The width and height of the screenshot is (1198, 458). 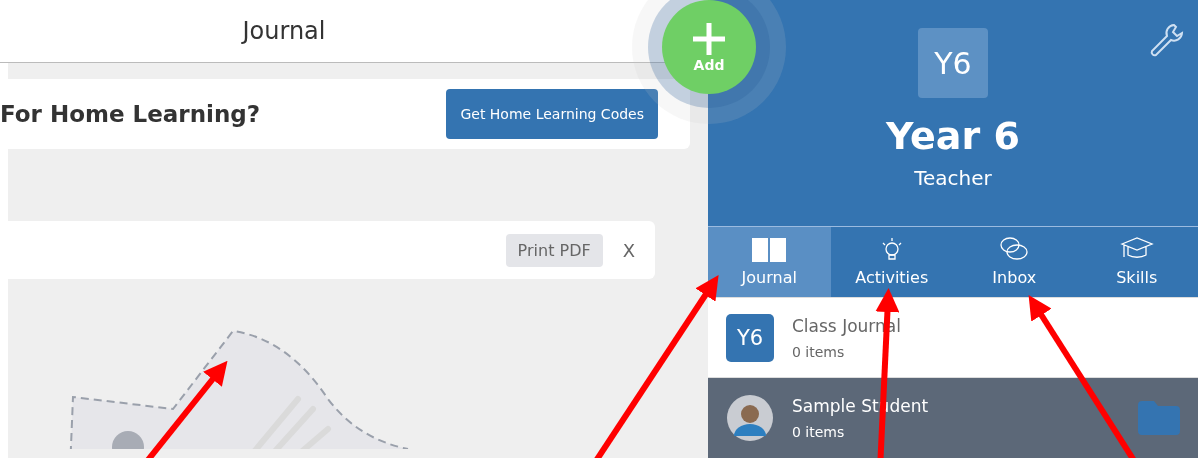 I want to click on class-name: Year 6, so click(x=953, y=136).